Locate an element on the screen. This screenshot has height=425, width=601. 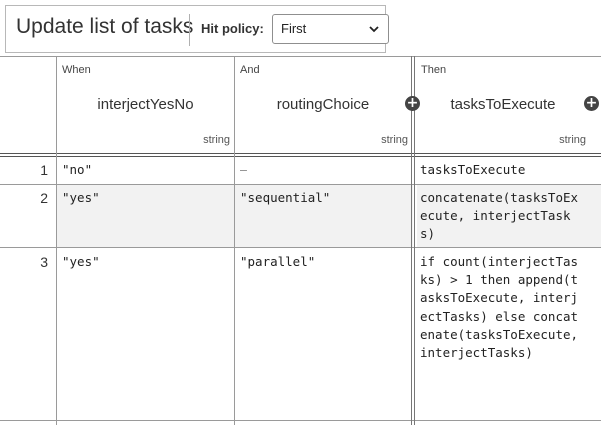
column-name-taskstoexecute: tasksToExecute is located at coordinates (503, 104).